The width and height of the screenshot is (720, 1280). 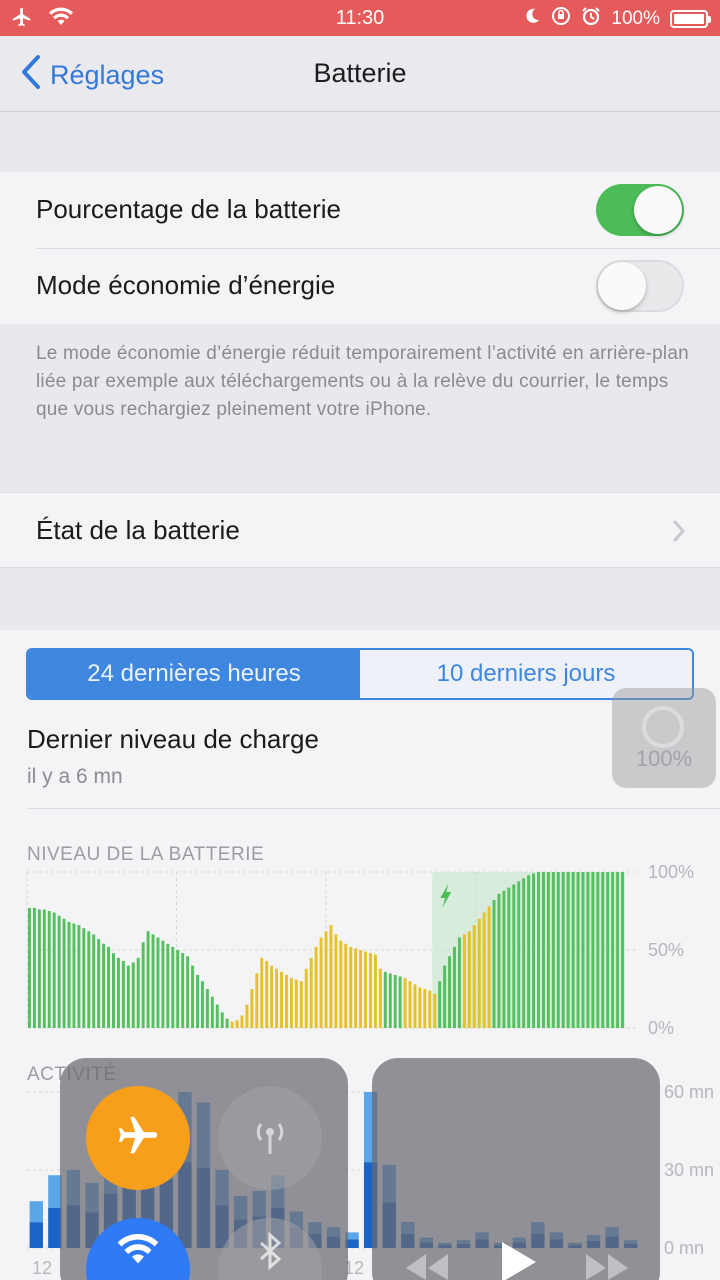 What do you see at coordinates (42, 1268) in the screenshot?
I see `x-tick-label: 12` at bounding box center [42, 1268].